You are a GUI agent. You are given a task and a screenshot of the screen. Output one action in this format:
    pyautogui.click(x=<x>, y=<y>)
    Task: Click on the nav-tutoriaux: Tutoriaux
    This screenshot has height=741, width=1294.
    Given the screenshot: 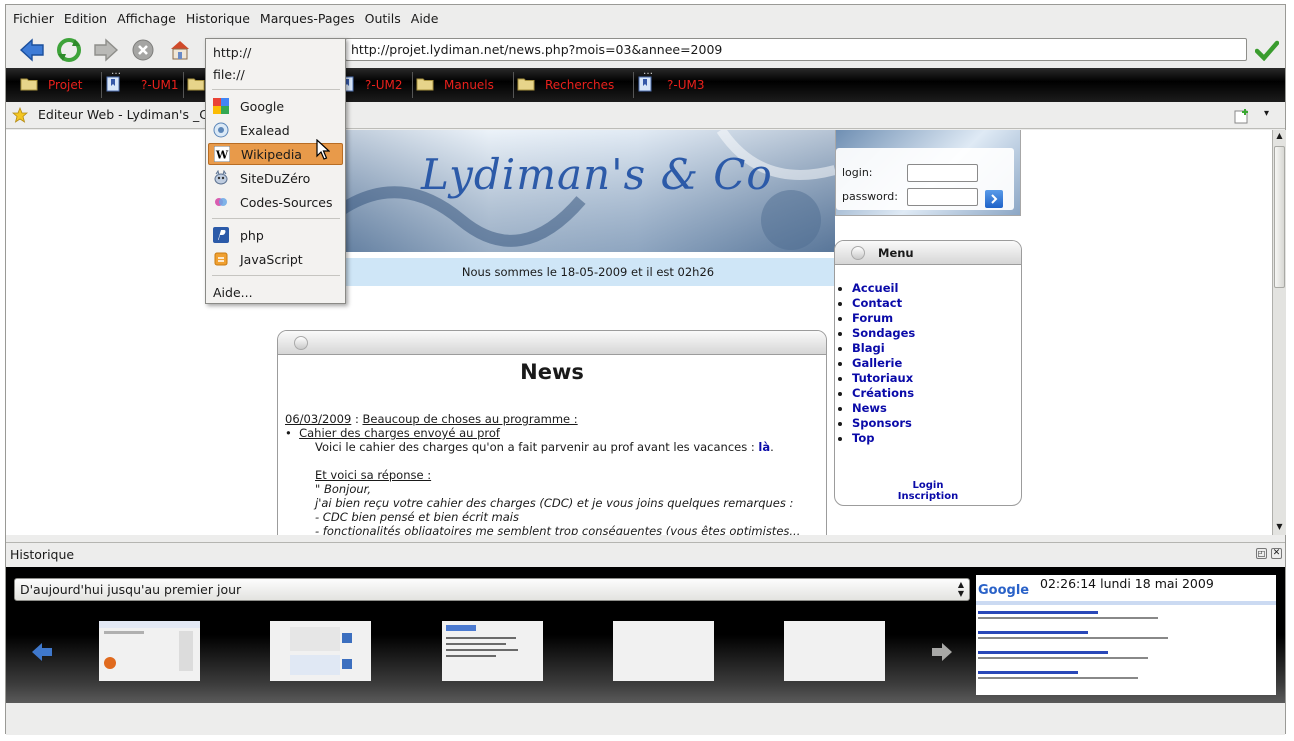 What is the action you would take?
    pyautogui.click(x=936, y=378)
    